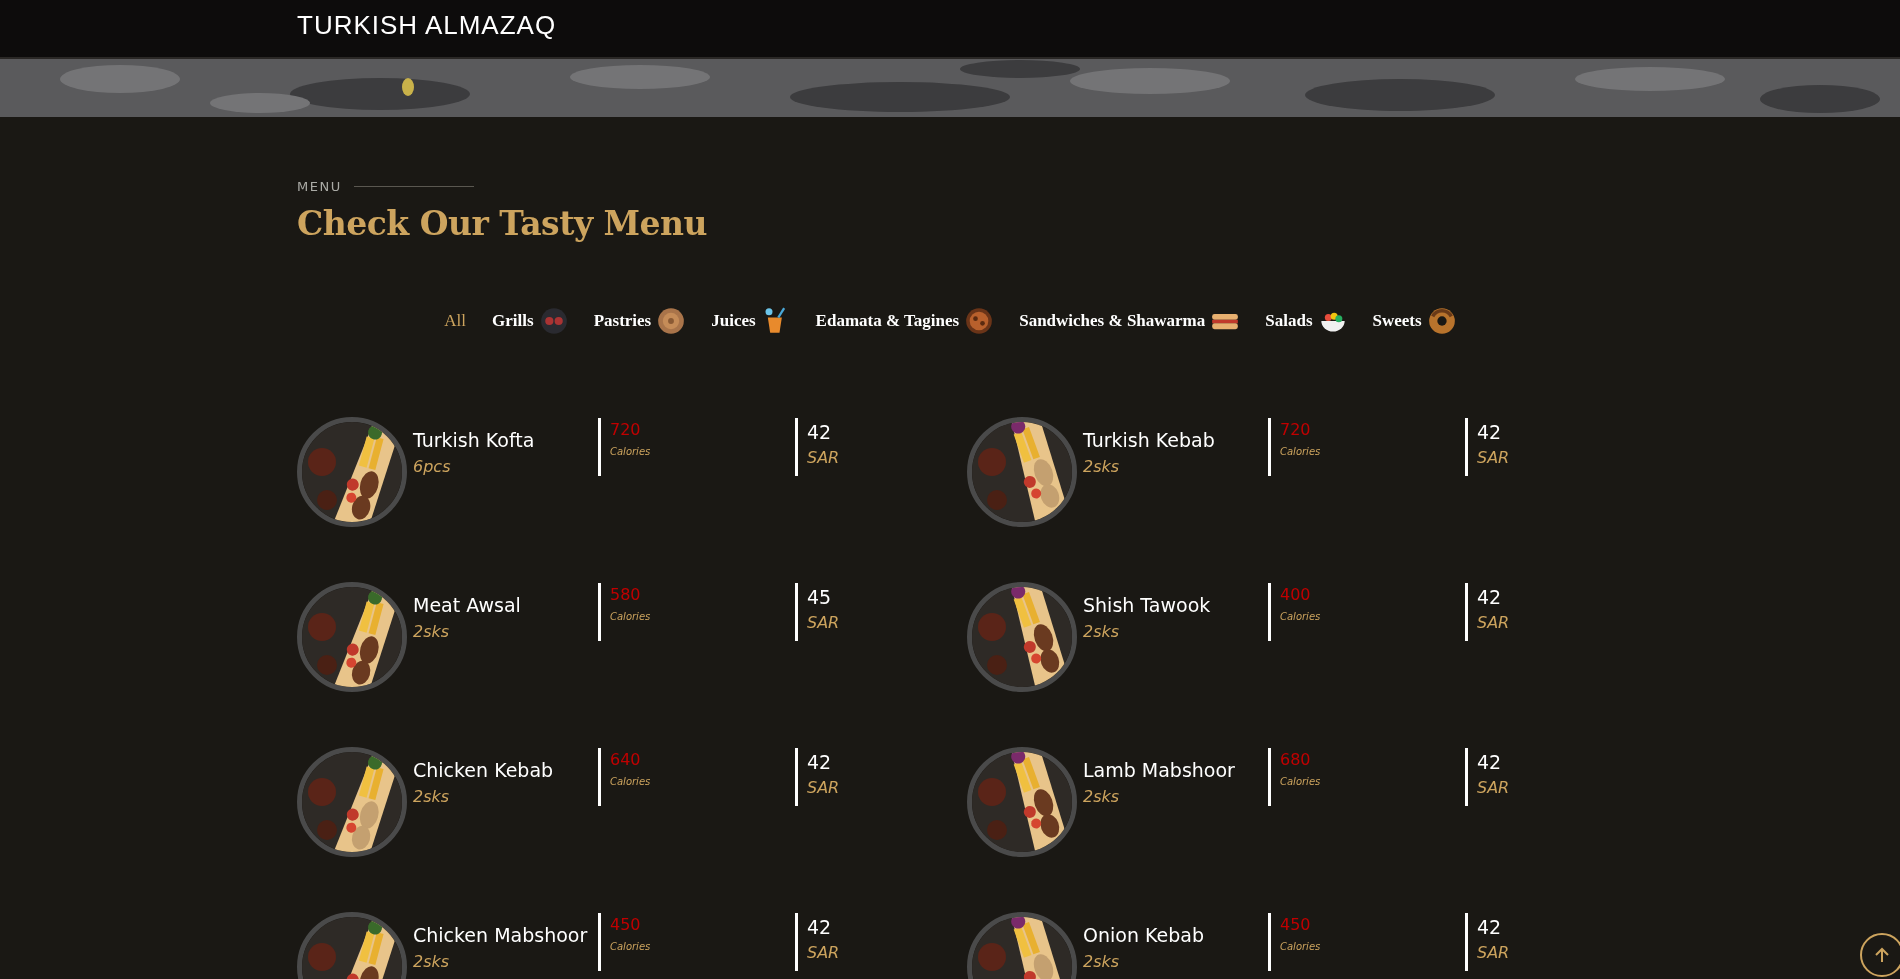  What do you see at coordinates (1441, 321) in the screenshot?
I see `donut-icon` at bounding box center [1441, 321].